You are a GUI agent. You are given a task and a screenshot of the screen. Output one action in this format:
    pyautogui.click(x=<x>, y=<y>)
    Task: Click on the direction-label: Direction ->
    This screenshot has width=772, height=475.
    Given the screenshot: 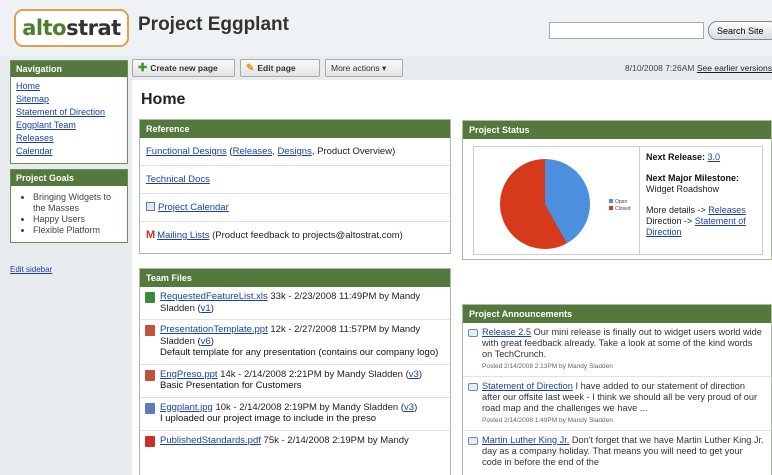 What is the action you would take?
    pyautogui.click(x=670, y=221)
    